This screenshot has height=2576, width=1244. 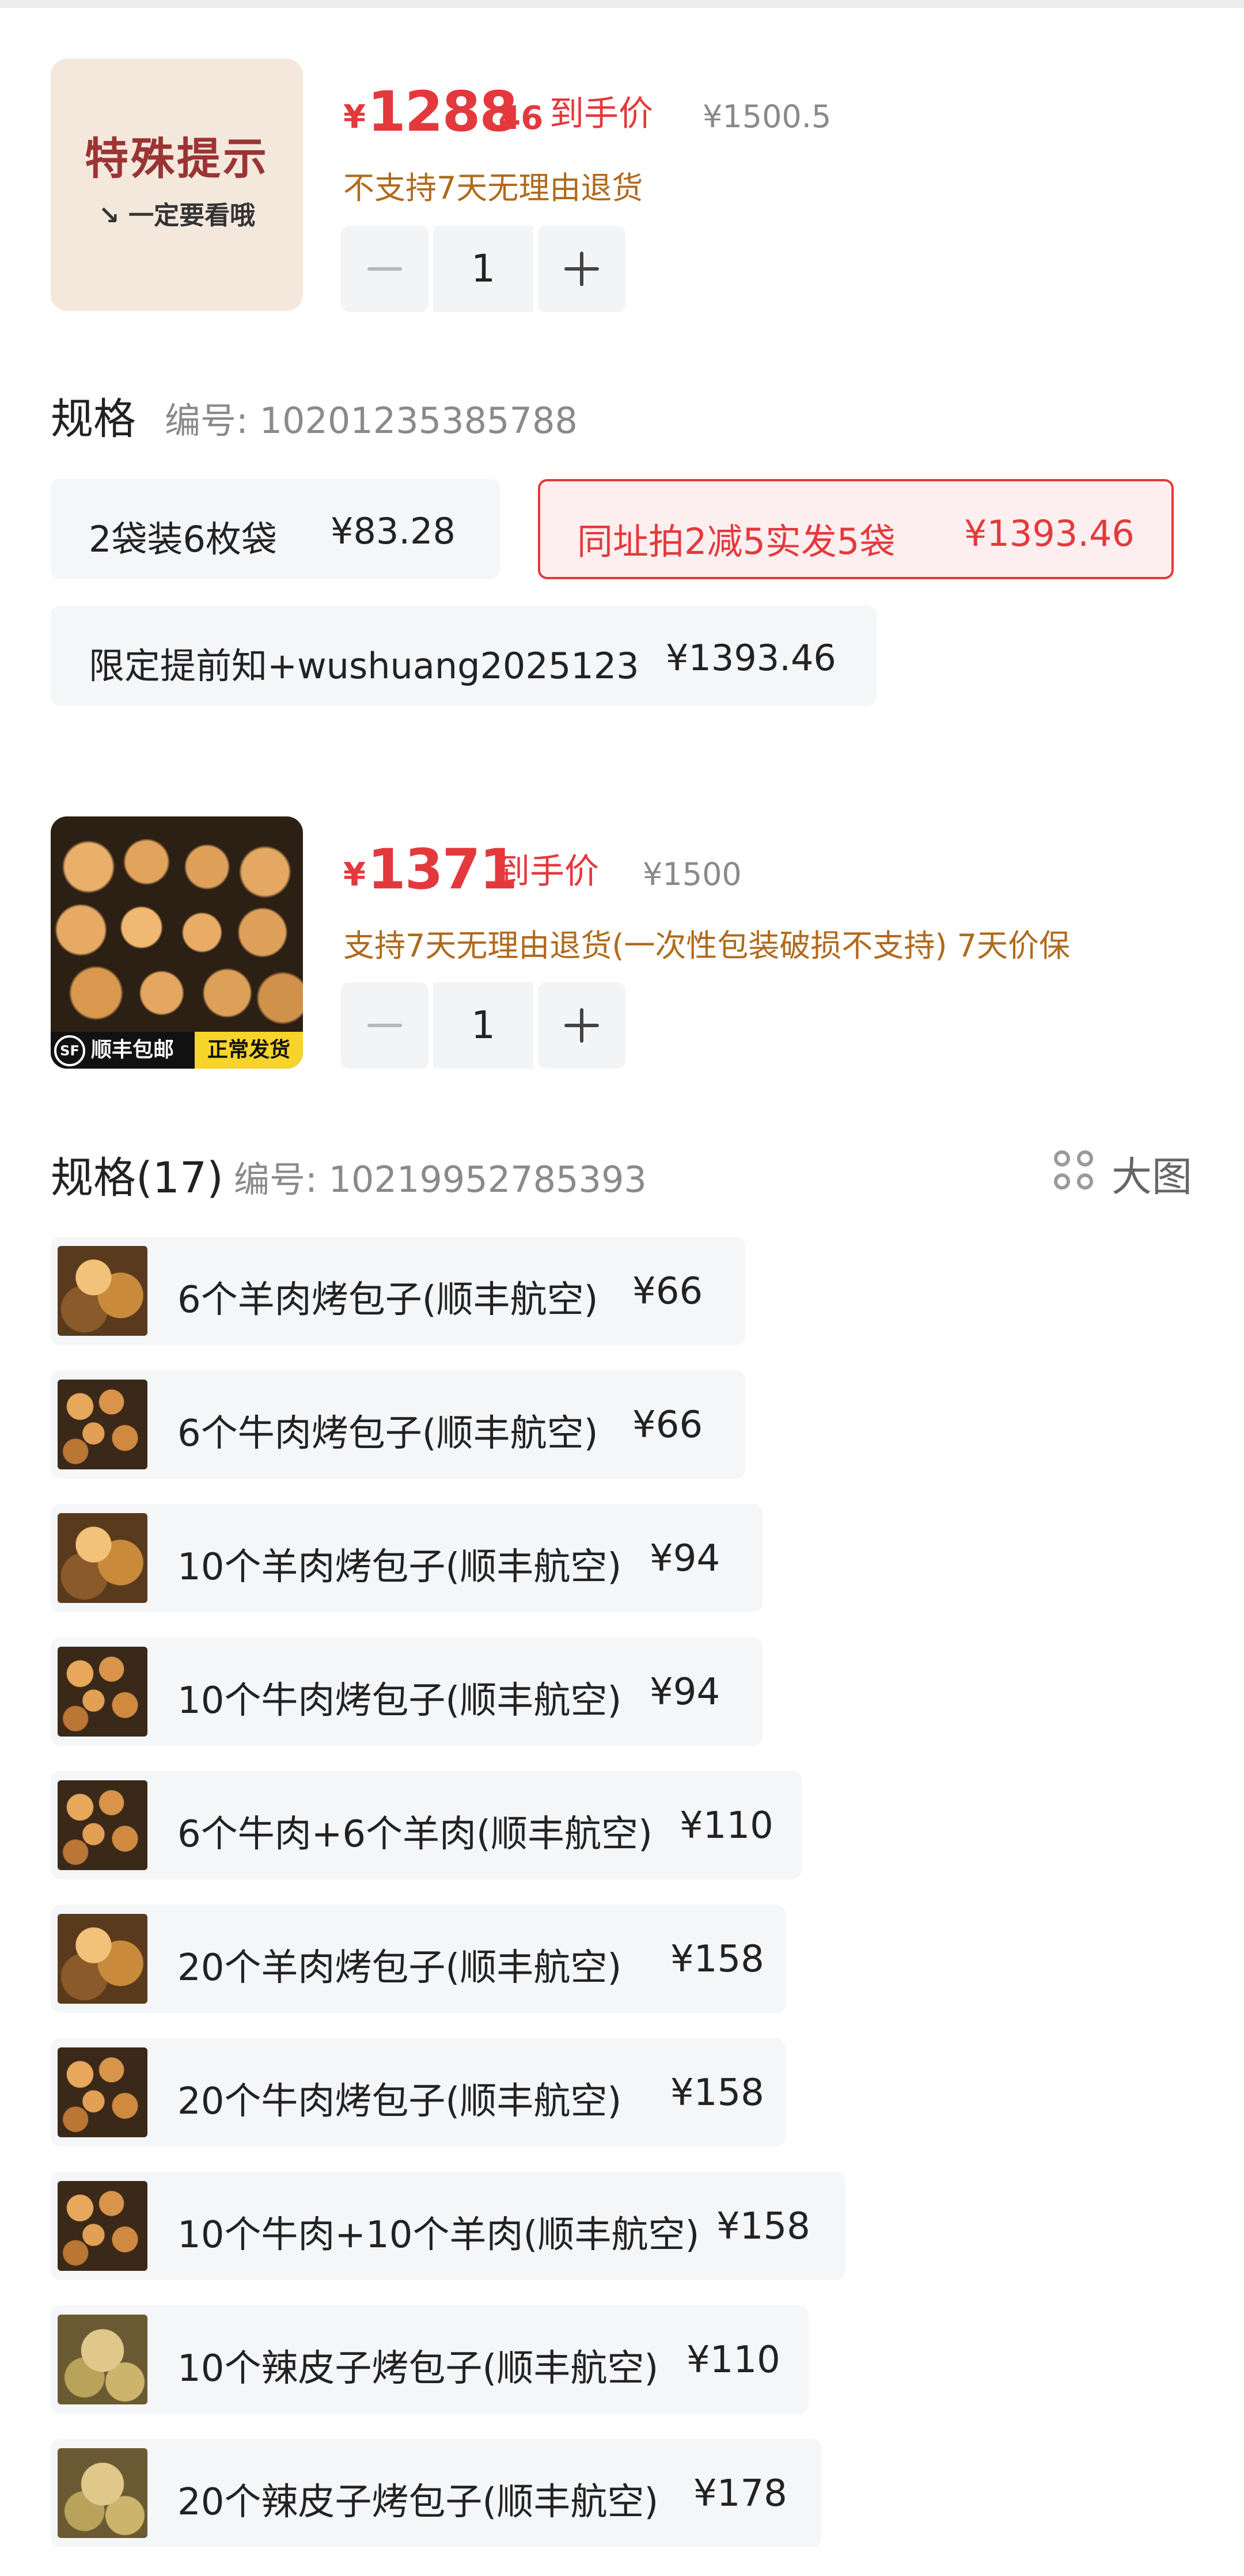 I want to click on spec-row: 20个羊肉烤包子(顺丰航空) ¥158, so click(x=418, y=1959).